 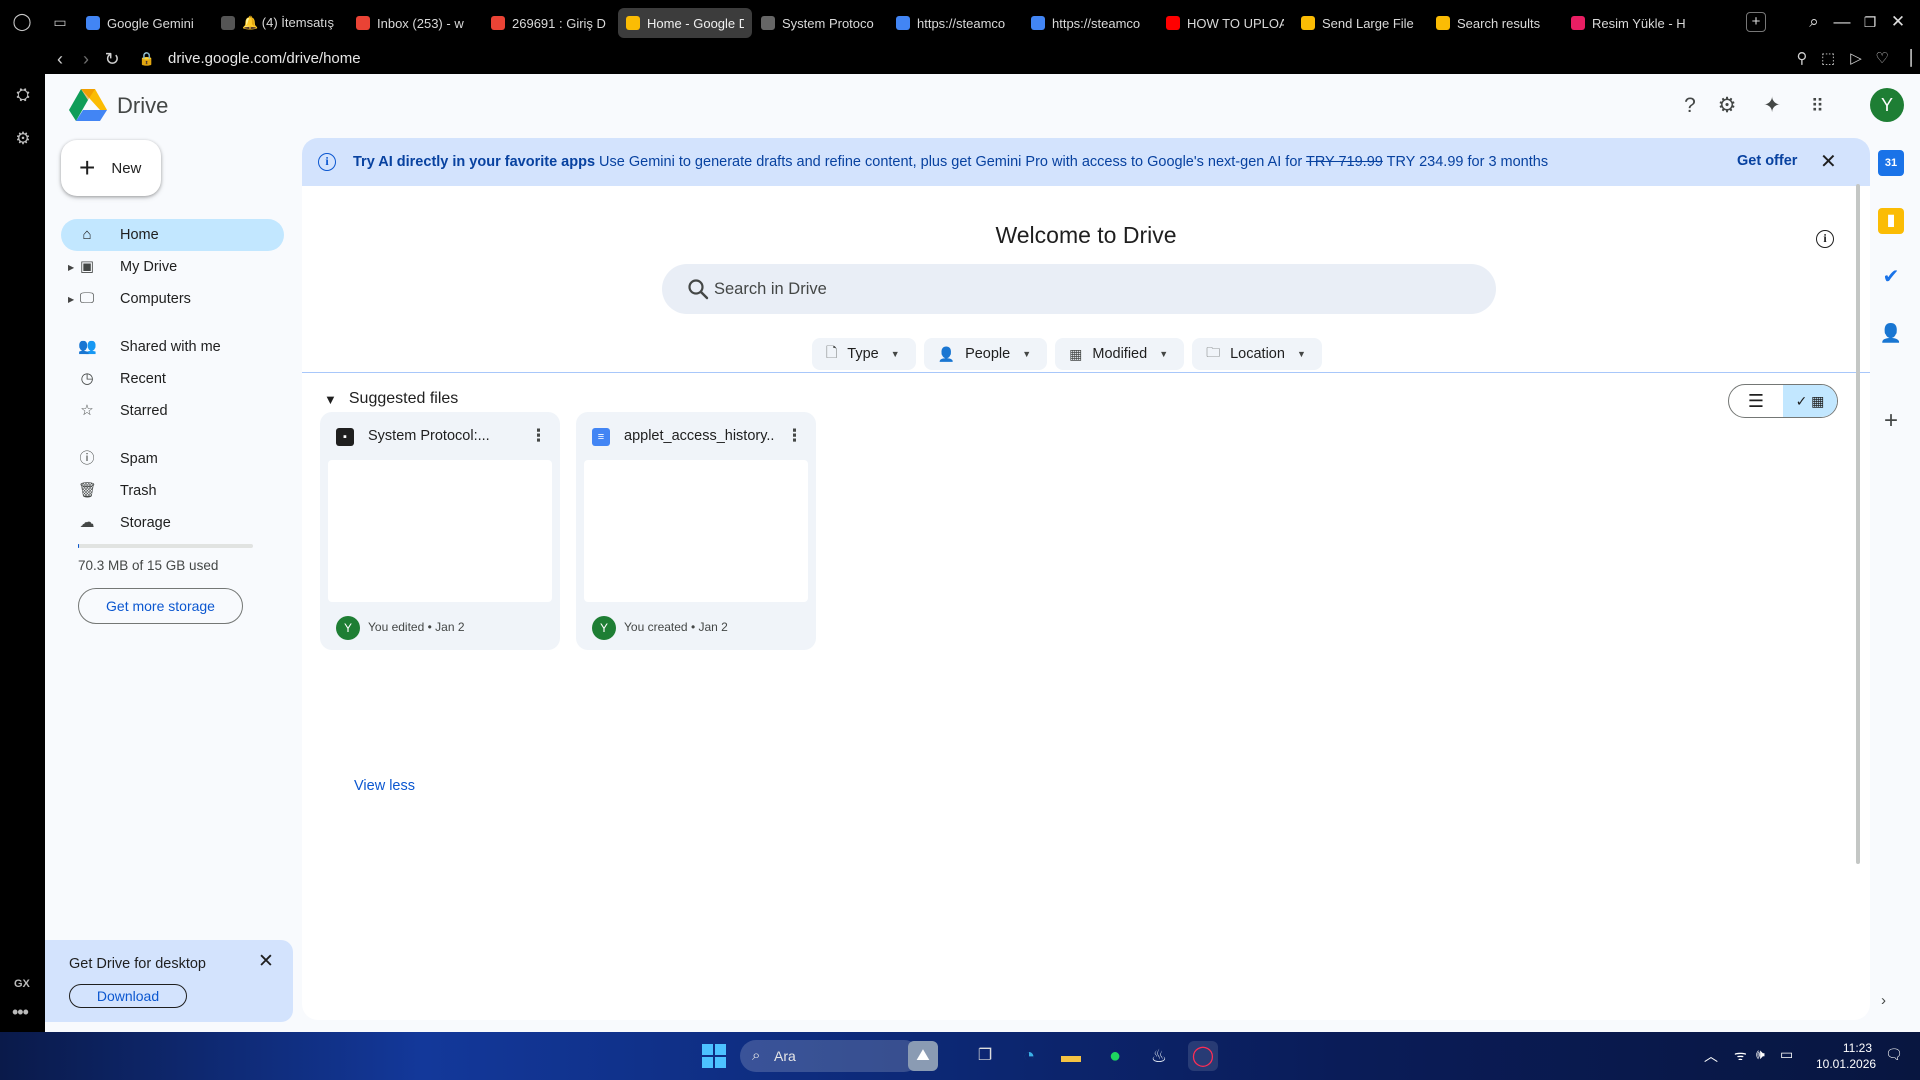 I want to click on calendar-icon: 31, so click(x=1891, y=163).